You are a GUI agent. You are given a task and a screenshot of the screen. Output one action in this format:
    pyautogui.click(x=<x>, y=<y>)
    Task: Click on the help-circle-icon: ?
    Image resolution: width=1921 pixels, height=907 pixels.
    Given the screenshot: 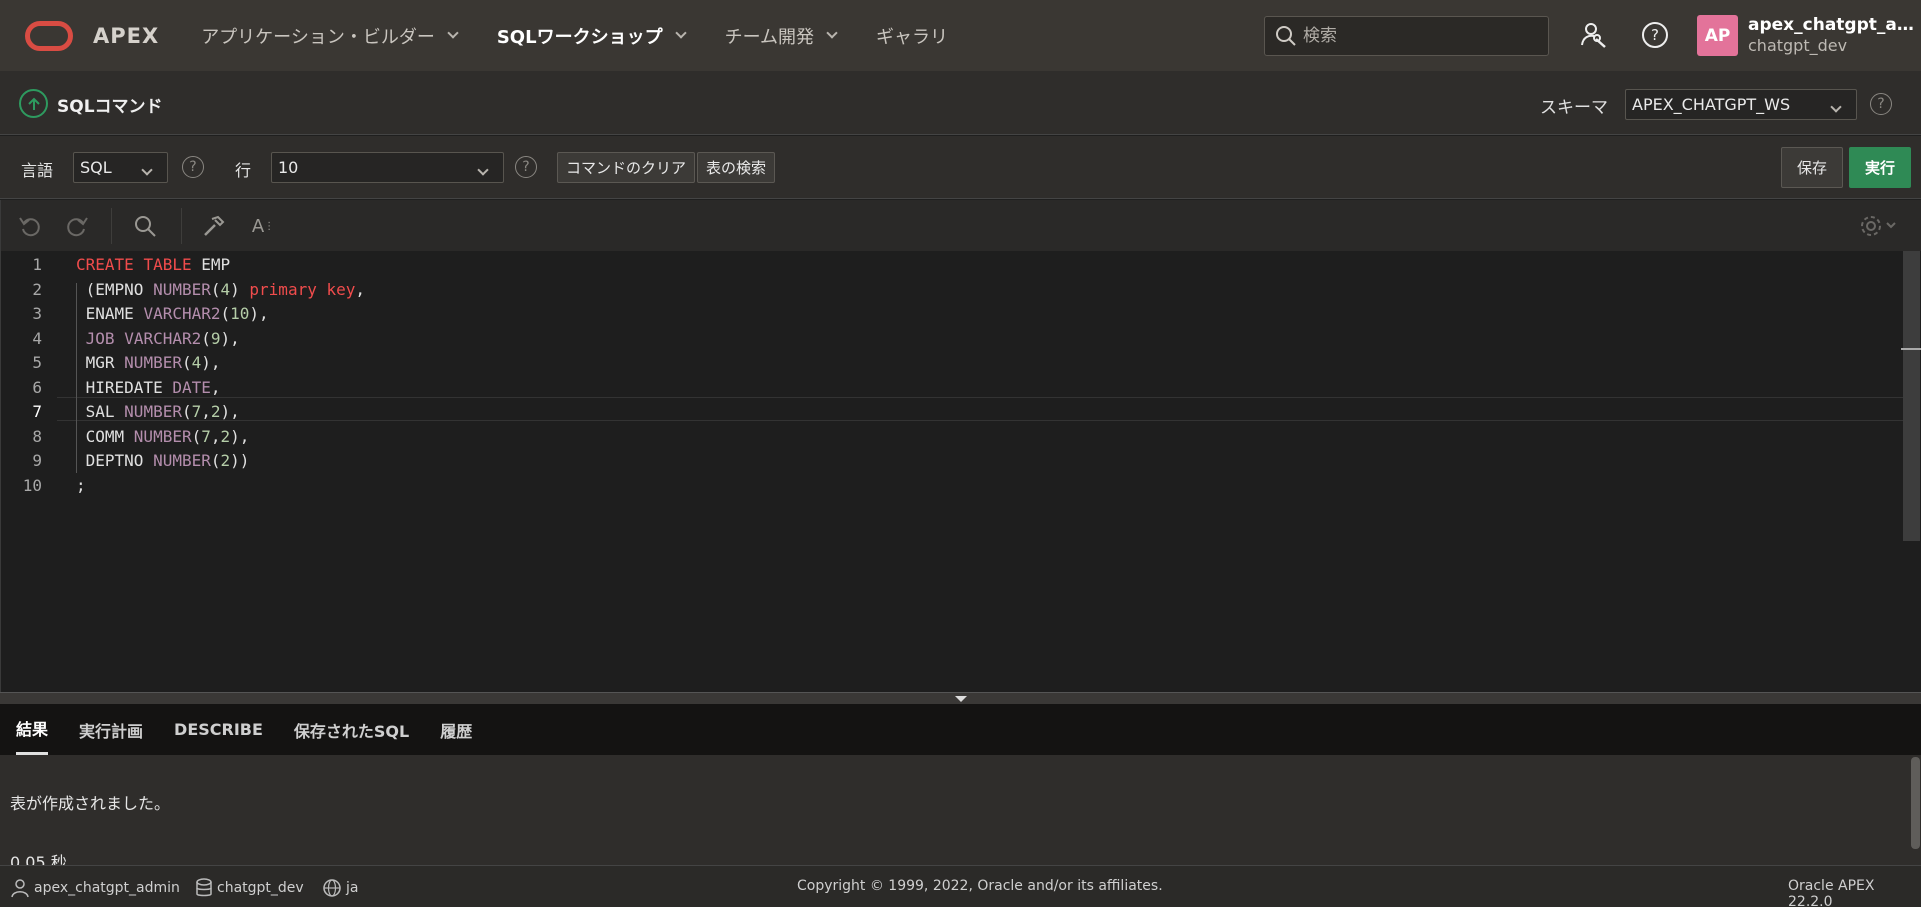 What is the action you would take?
    pyautogui.click(x=1655, y=35)
    